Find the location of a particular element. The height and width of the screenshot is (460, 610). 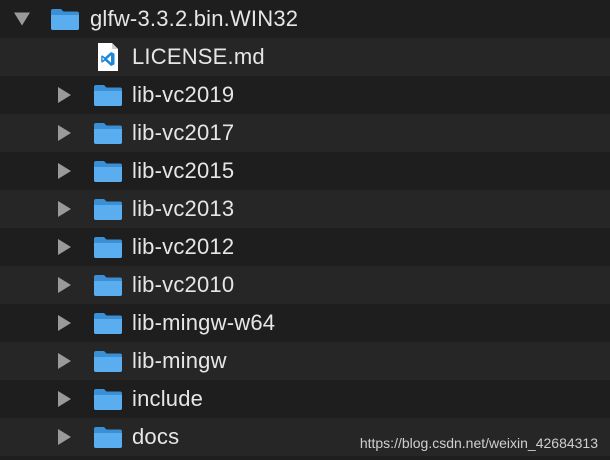

tree-row-label: lib-vc2010 is located at coordinates (183, 284).